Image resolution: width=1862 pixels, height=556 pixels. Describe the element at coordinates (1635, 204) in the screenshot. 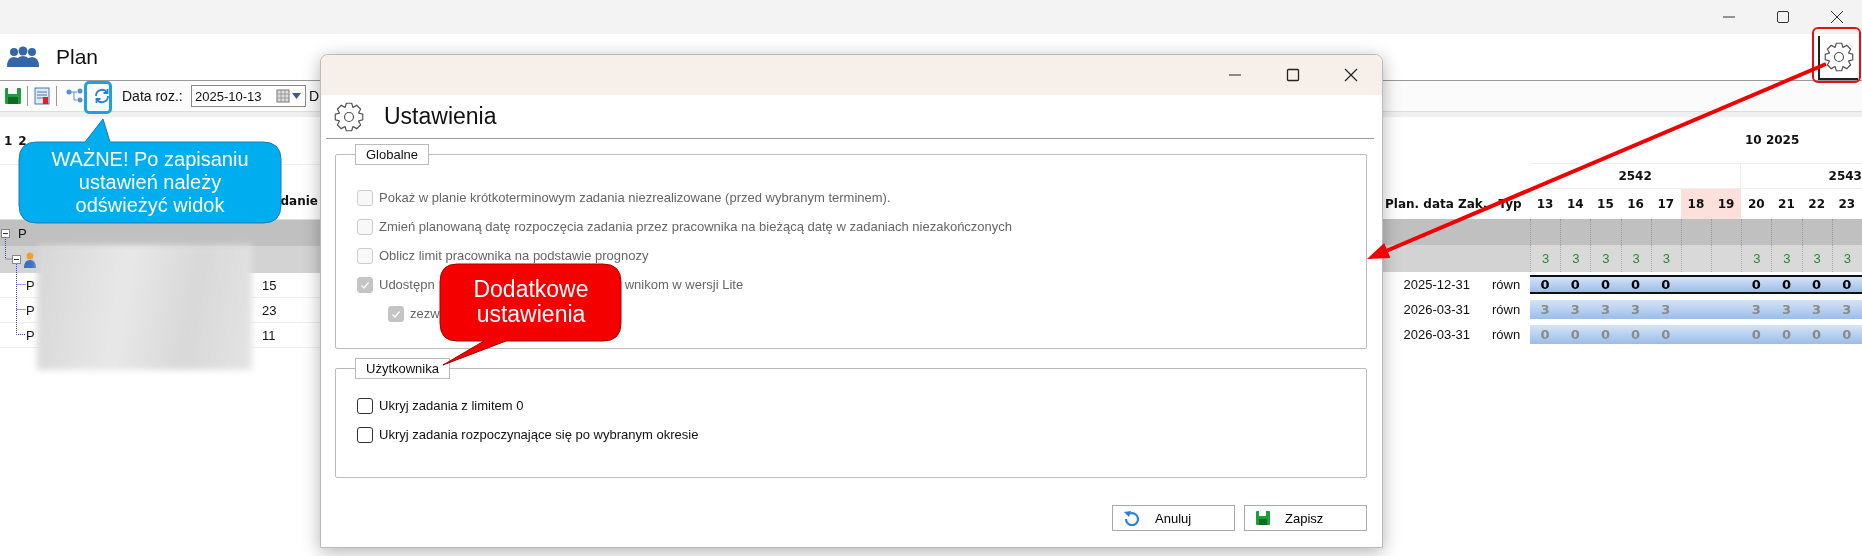

I see `day-header: 16` at that location.